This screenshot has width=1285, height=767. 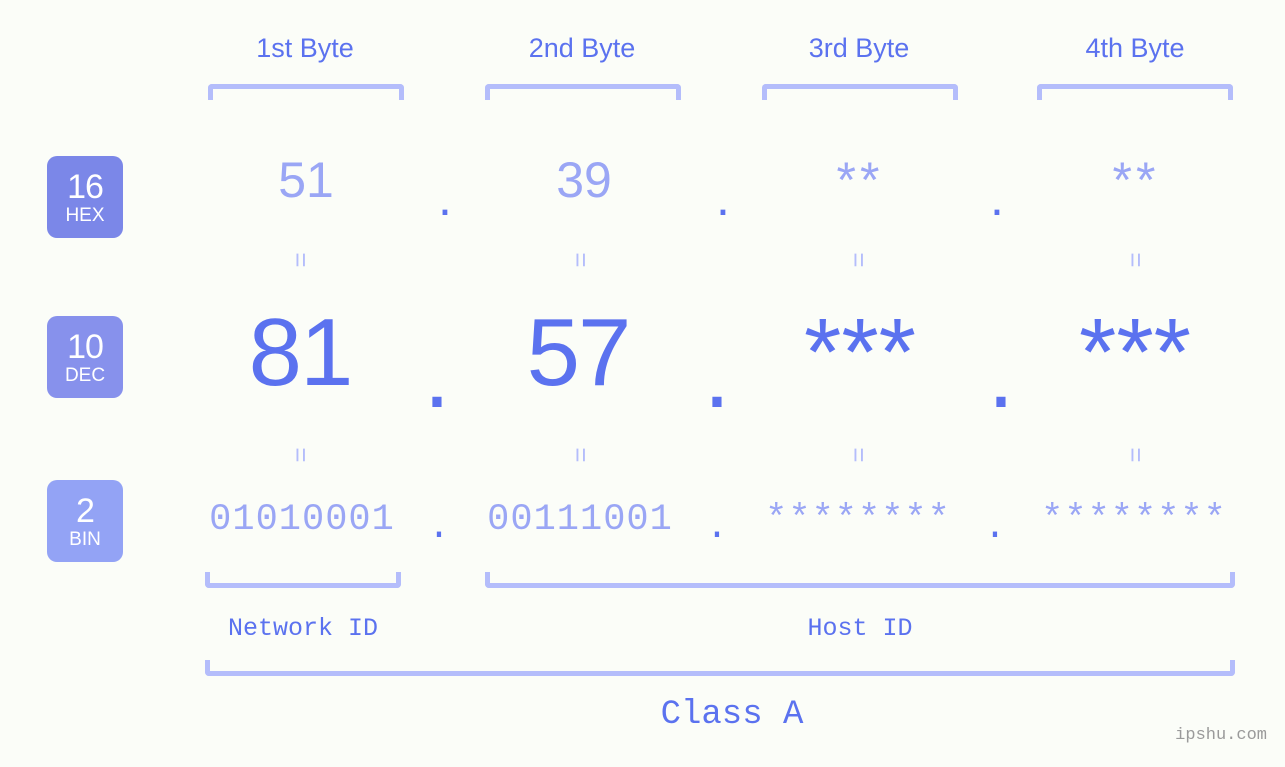 What do you see at coordinates (1136, 180) in the screenshot?
I see `hex-byte-4: **` at bounding box center [1136, 180].